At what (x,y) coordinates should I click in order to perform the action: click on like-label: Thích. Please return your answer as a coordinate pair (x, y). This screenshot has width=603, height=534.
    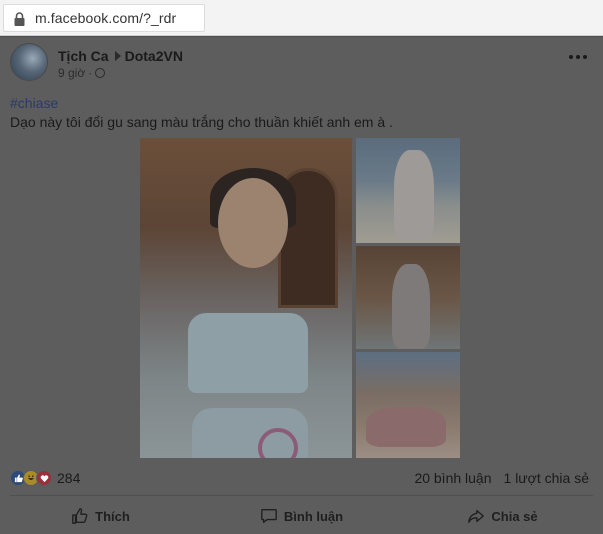
    Looking at the image, I should click on (112, 516).